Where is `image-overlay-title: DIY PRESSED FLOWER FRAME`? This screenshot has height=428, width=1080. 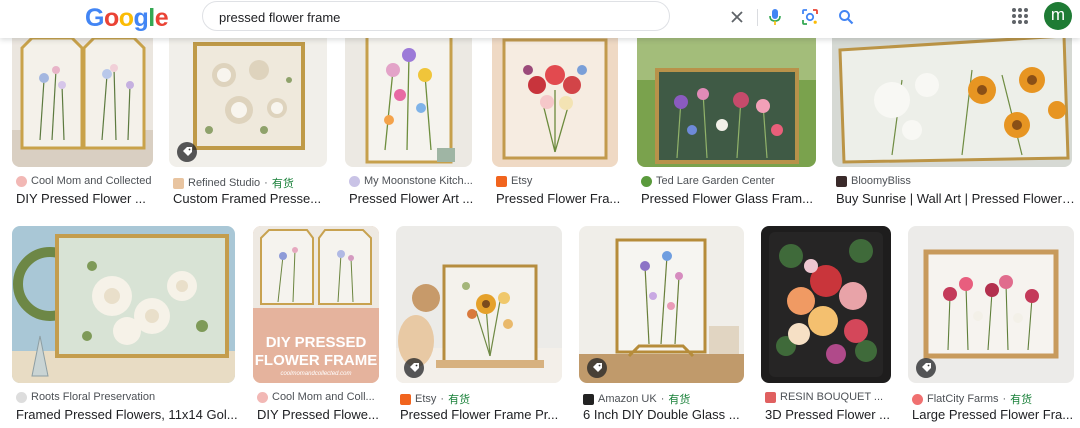 image-overlay-title: DIY PRESSED FLOWER FRAME is located at coordinates (316, 351).